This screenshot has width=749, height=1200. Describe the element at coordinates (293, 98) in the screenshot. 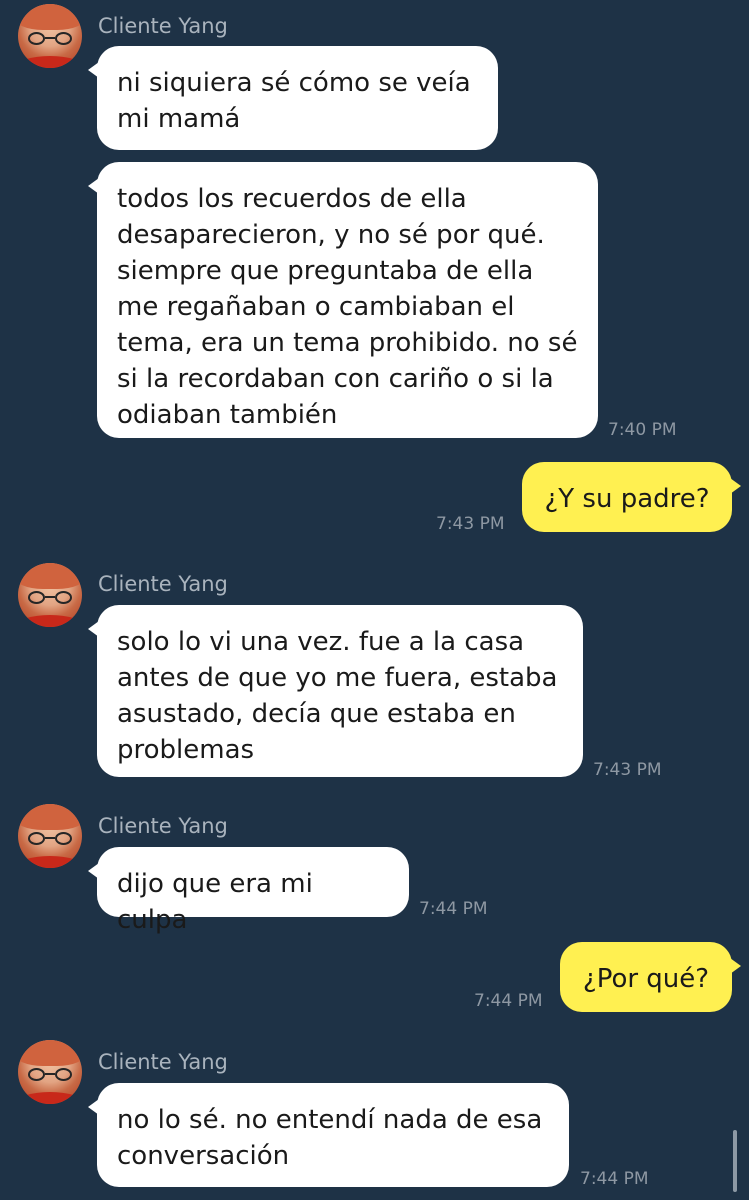

I see `message-bubble-incoming: ni siquiera sé cómo se veía mi mamá` at that location.